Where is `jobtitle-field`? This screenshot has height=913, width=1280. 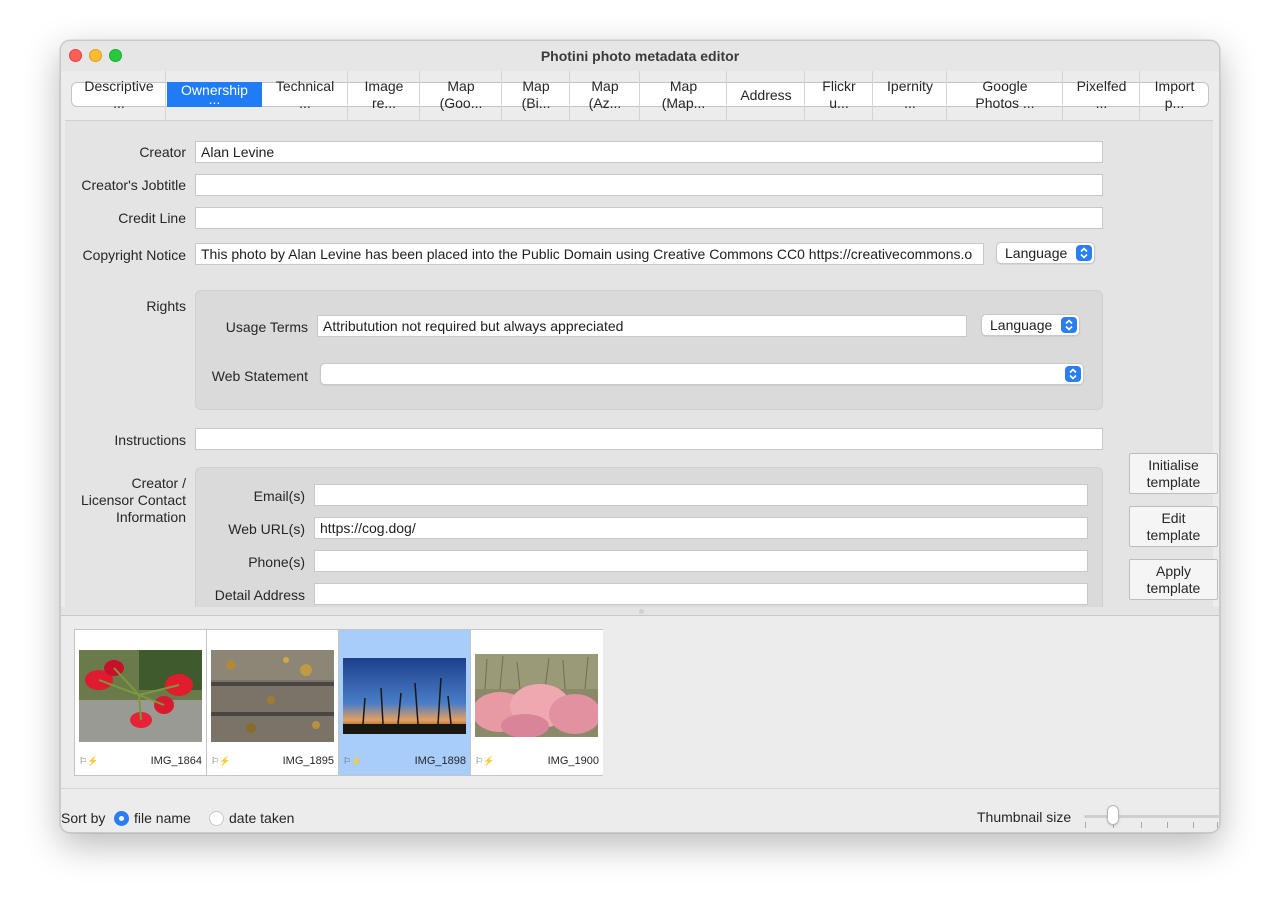 jobtitle-field is located at coordinates (649, 185).